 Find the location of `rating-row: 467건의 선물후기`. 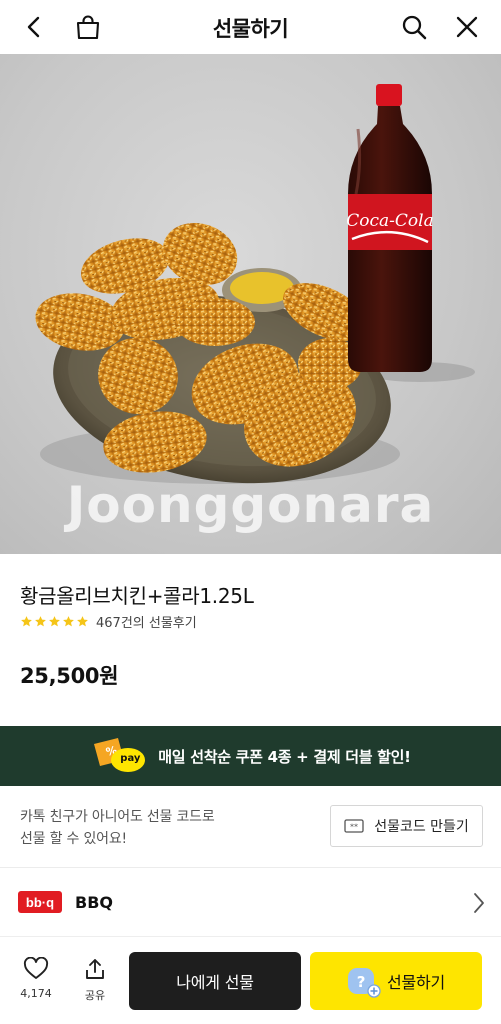

rating-row: 467건의 선물후기 is located at coordinates (108, 621).